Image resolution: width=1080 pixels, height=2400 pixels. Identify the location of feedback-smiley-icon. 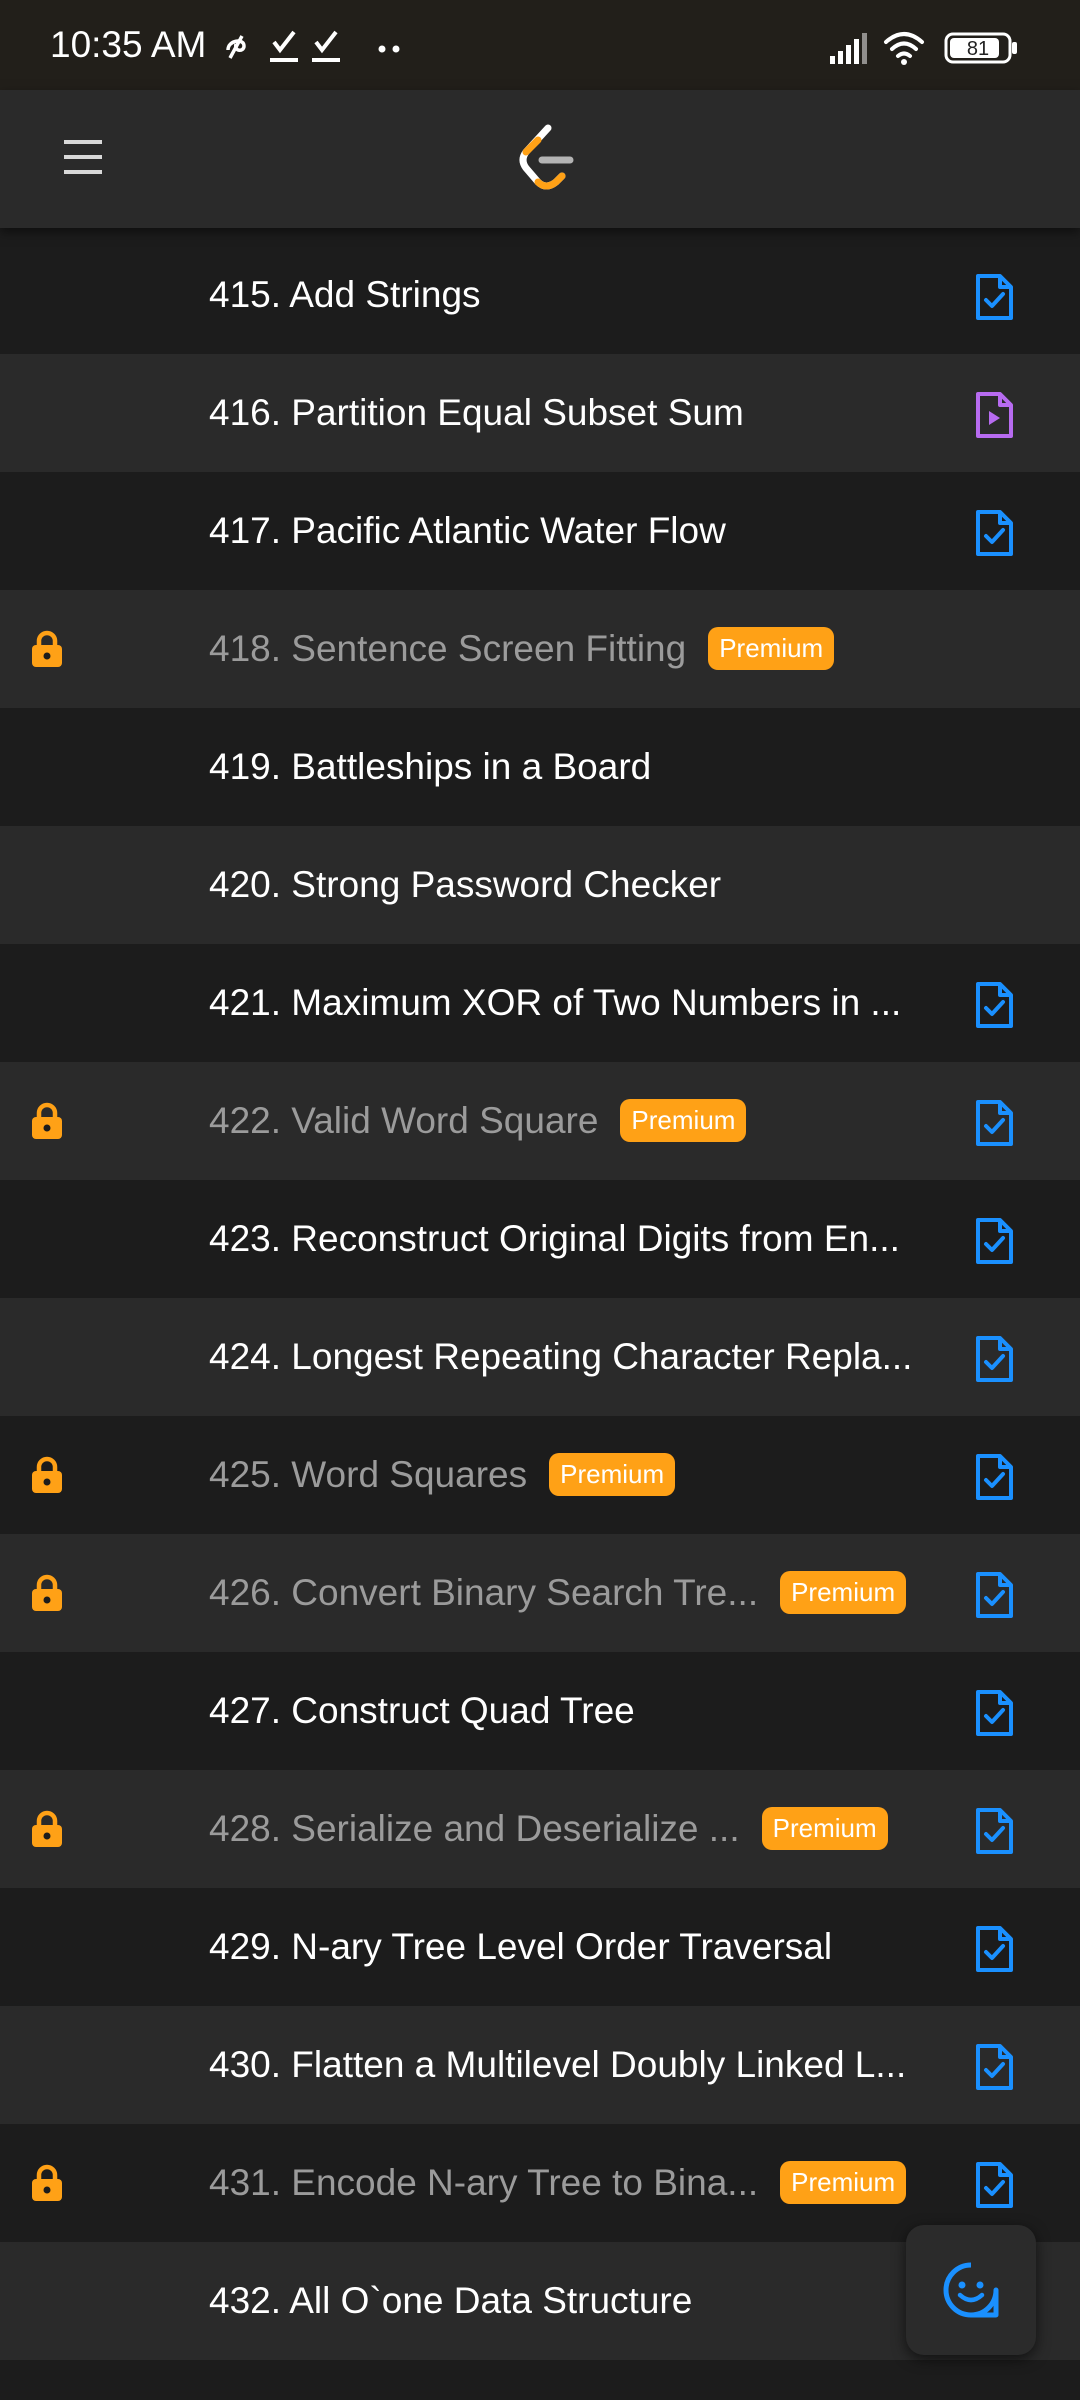
(971, 2290).